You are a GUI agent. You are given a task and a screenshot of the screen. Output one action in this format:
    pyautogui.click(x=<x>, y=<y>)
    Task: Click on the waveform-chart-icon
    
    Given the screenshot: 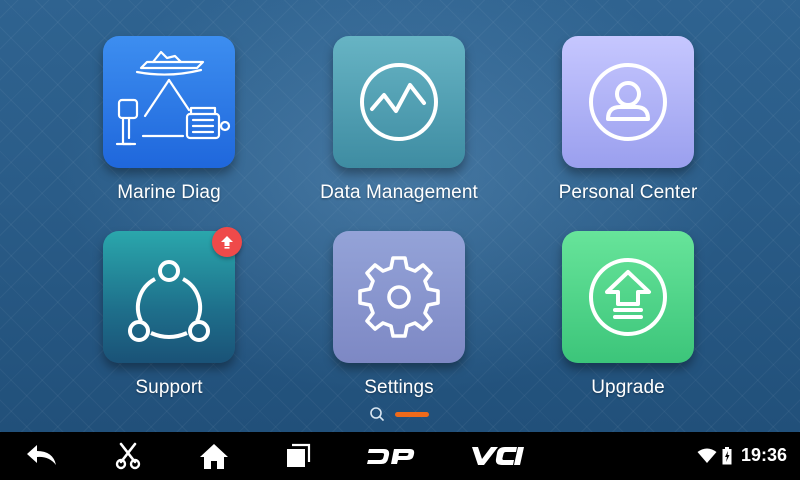 What is the action you would take?
    pyautogui.click(x=399, y=102)
    